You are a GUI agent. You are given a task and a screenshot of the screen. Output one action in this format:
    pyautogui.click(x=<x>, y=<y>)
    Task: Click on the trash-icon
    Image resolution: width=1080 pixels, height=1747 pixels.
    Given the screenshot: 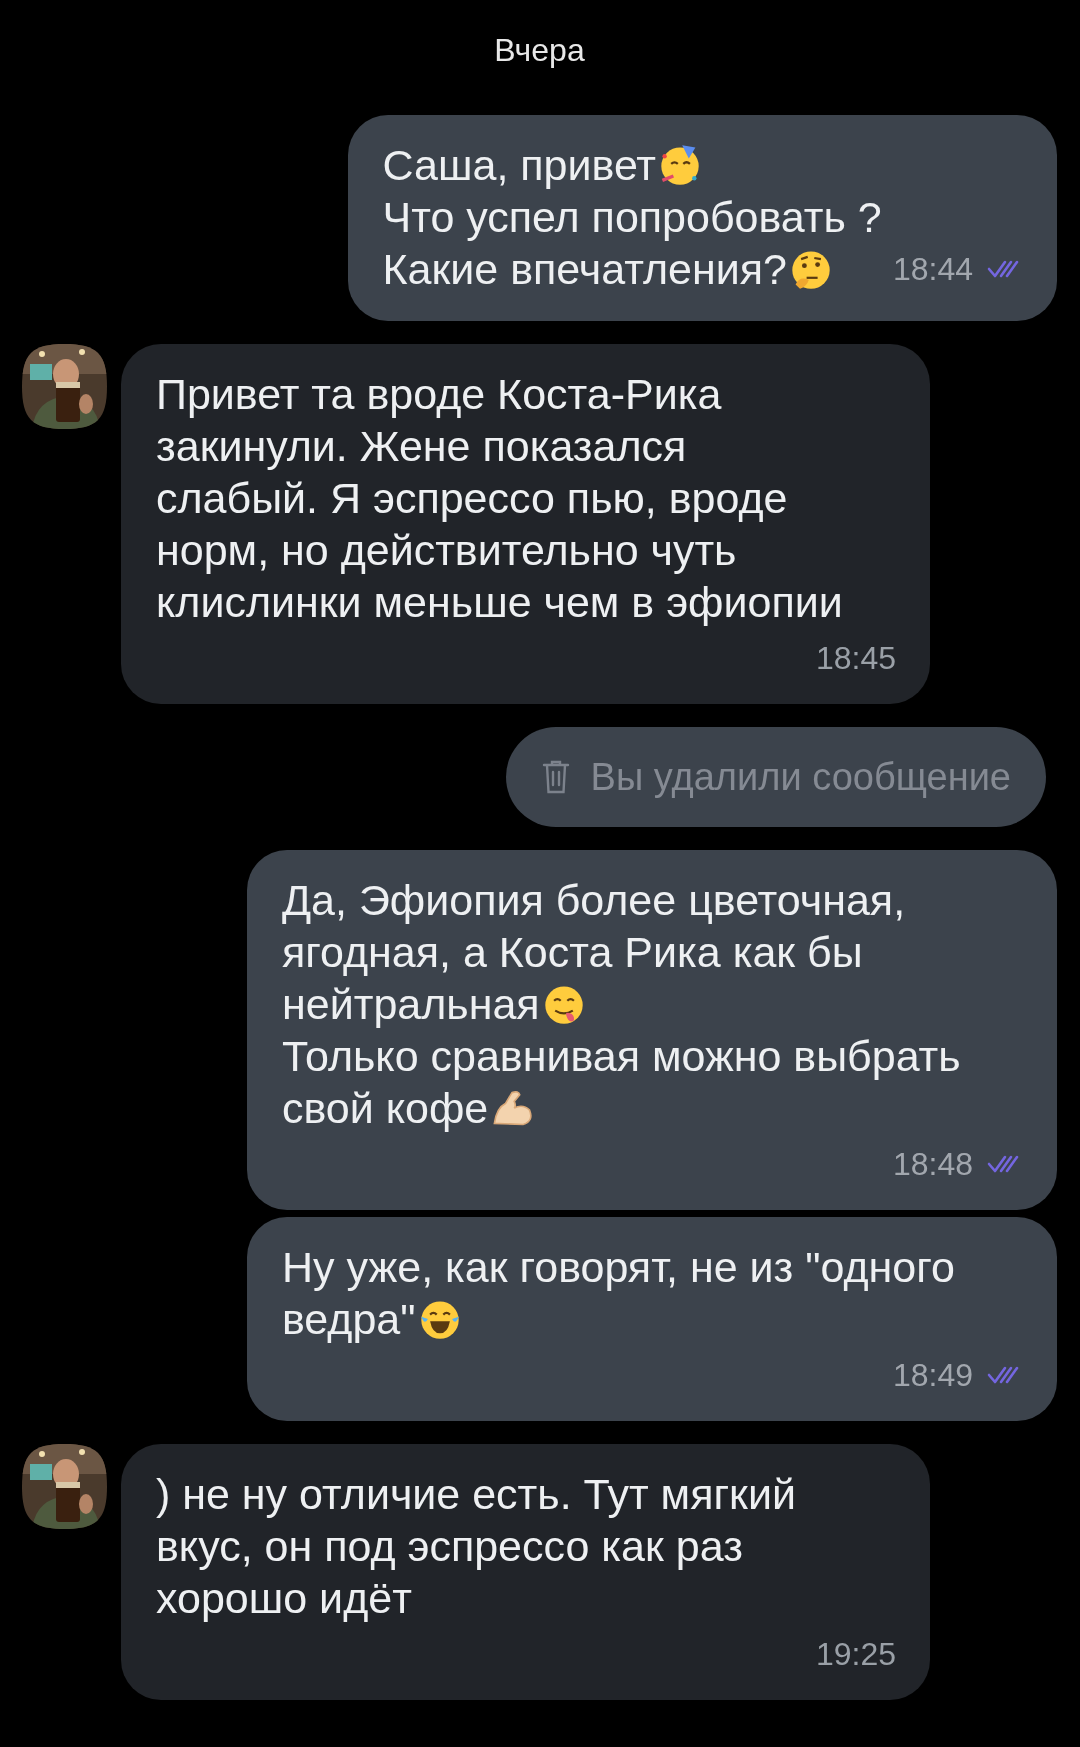 What is the action you would take?
    pyautogui.click(x=555, y=777)
    